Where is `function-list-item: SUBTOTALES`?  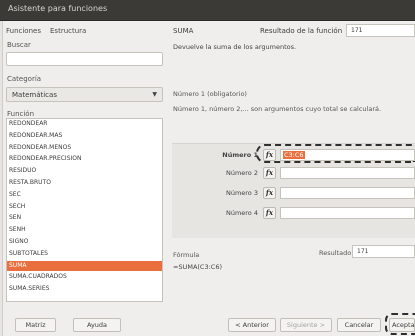 function-list-item: SUBTOTALES is located at coordinates (84, 254).